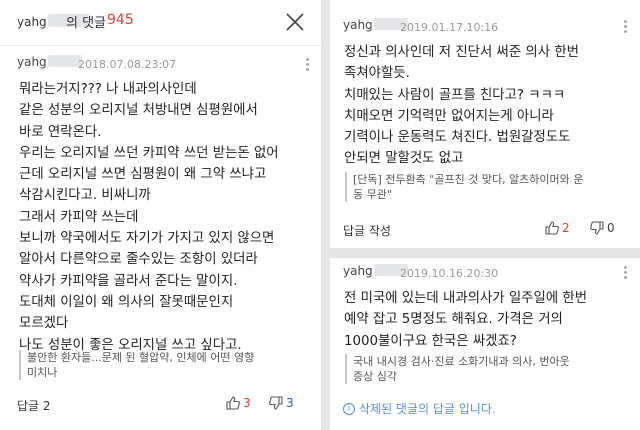 This screenshot has width=640, height=430. Describe the element at coordinates (136, 365) in the screenshot. I see `article-quote: 불안한 환자들...문제 된 혈압약, 인체에 어떤 영향미치나` at that location.